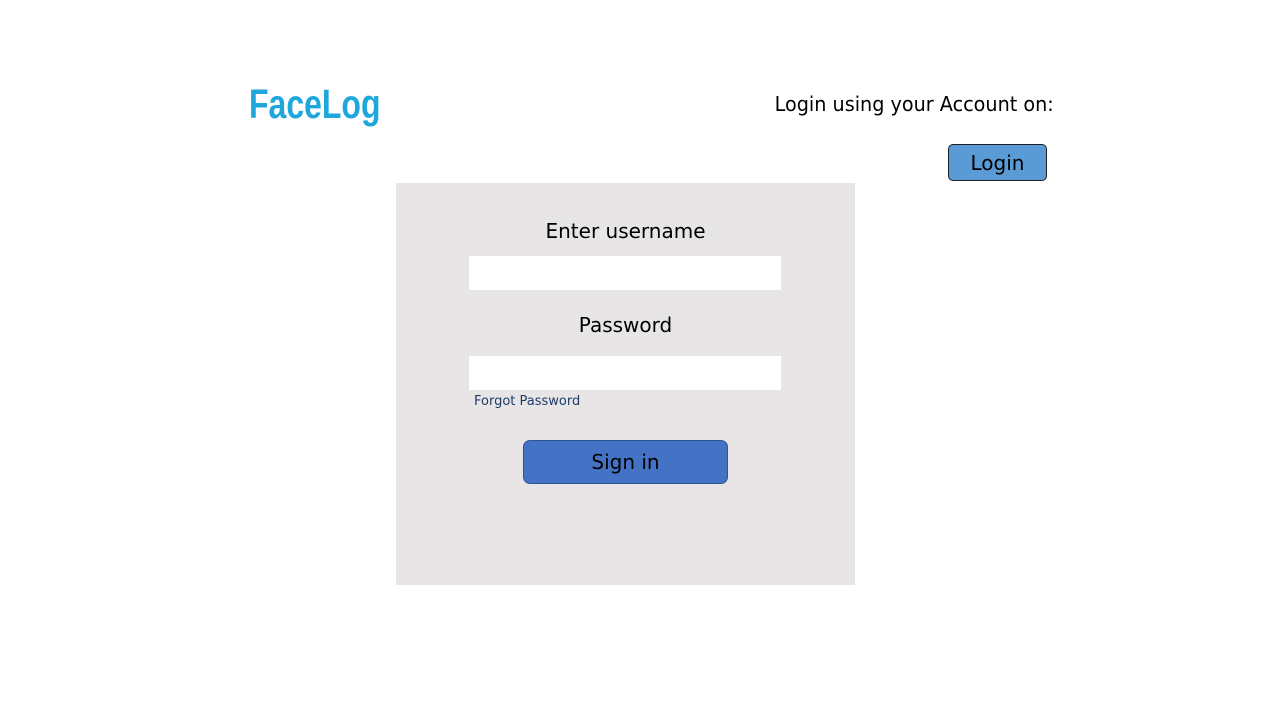 The height and width of the screenshot is (720, 1280). I want to click on sign-in-button: Sign in, so click(625, 462).